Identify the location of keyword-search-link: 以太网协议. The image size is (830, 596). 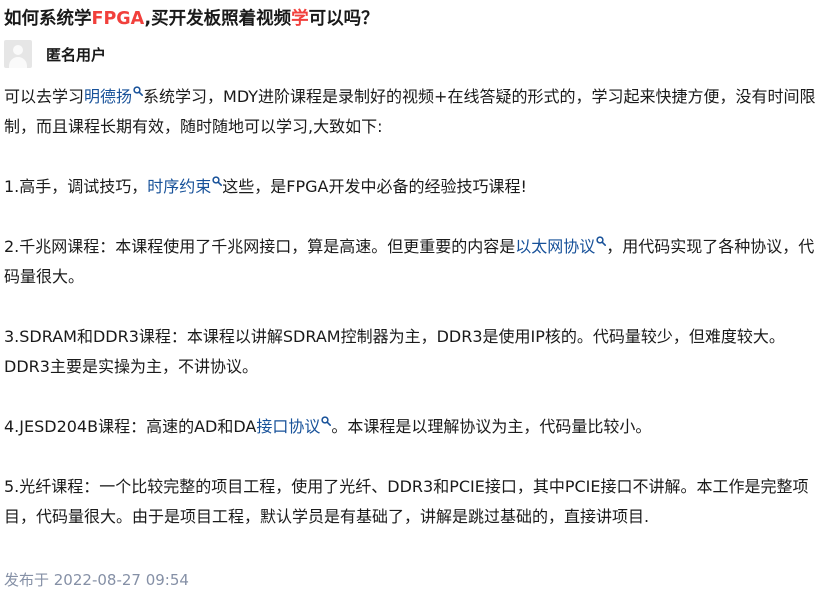
(561, 246).